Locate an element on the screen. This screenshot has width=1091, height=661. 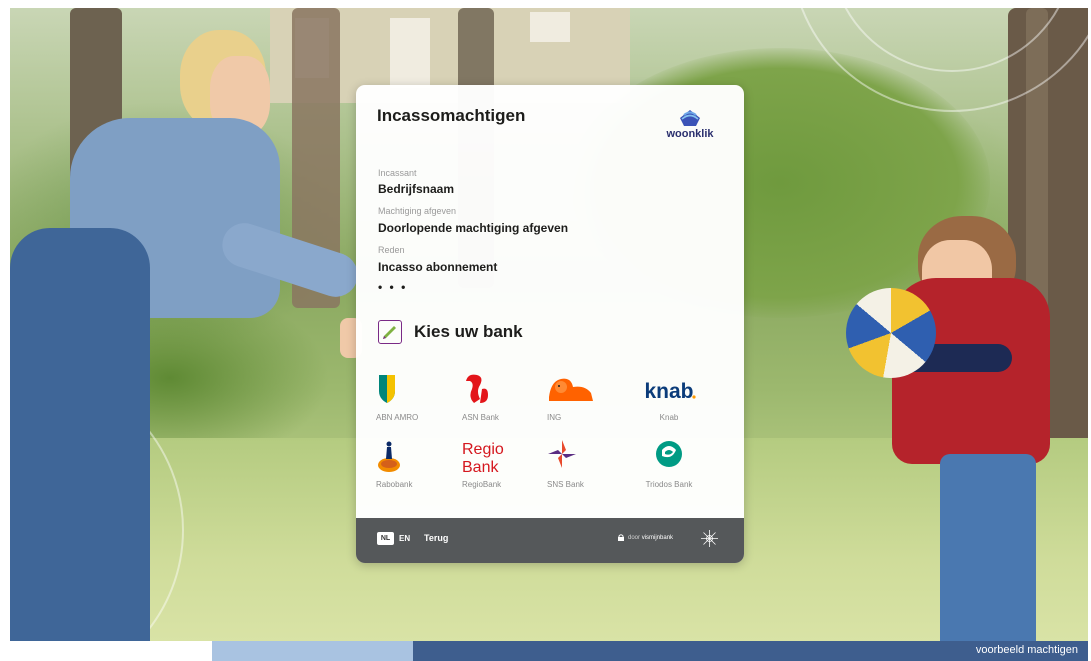
bank-option-abn-amro: ABN AMRO is located at coordinates (411, 401).